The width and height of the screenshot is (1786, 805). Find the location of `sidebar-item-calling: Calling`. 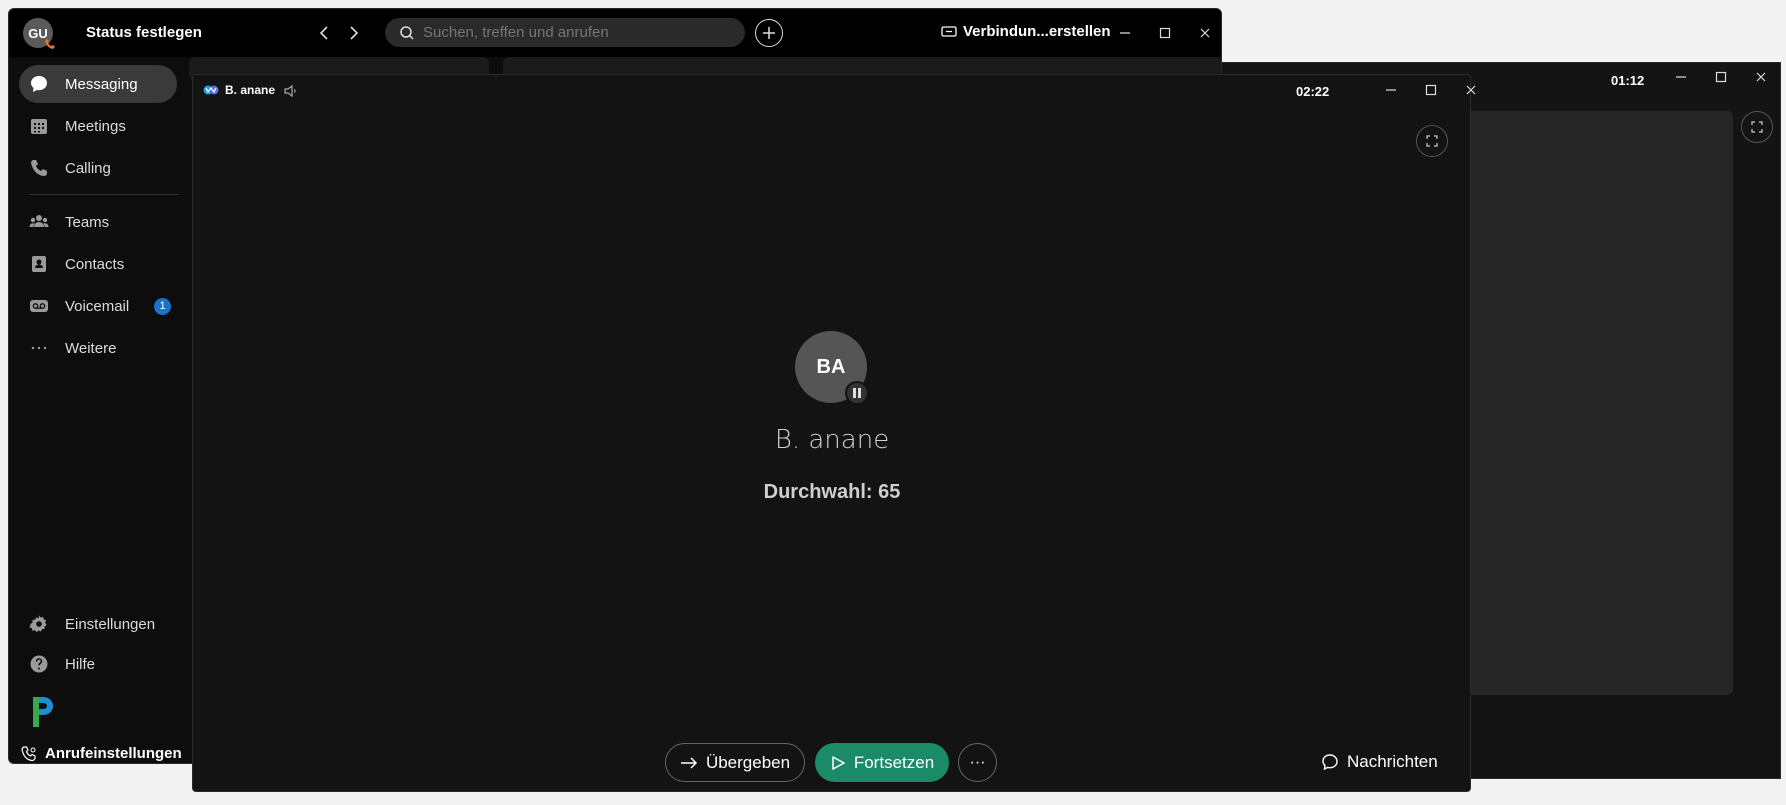

sidebar-item-calling: Calling is located at coordinates (98, 168).